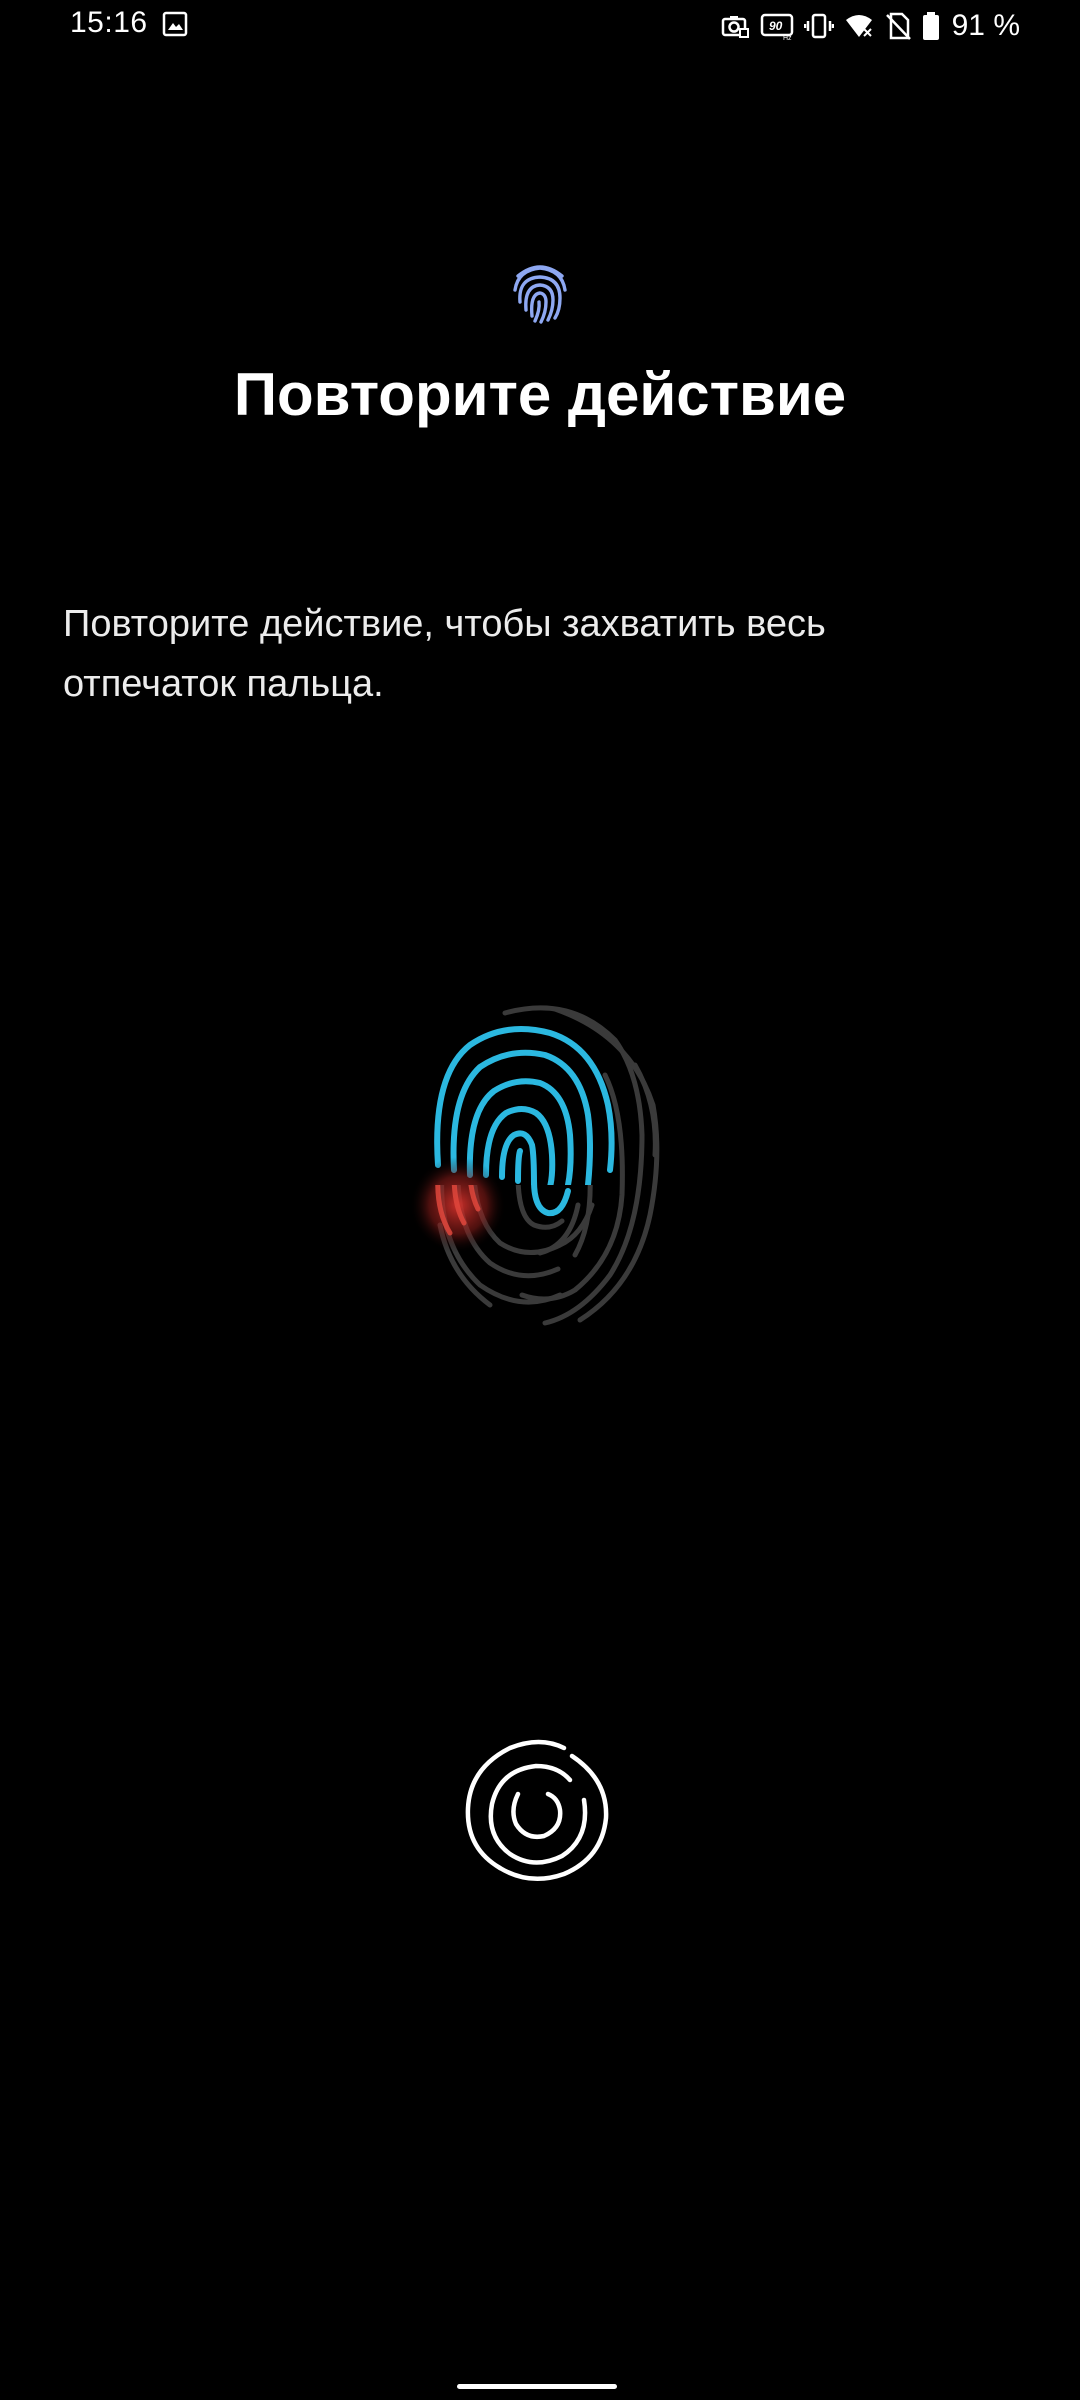 This screenshot has height=2400, width=1080. I want to click on svg-text: 90, so click(776, 26).